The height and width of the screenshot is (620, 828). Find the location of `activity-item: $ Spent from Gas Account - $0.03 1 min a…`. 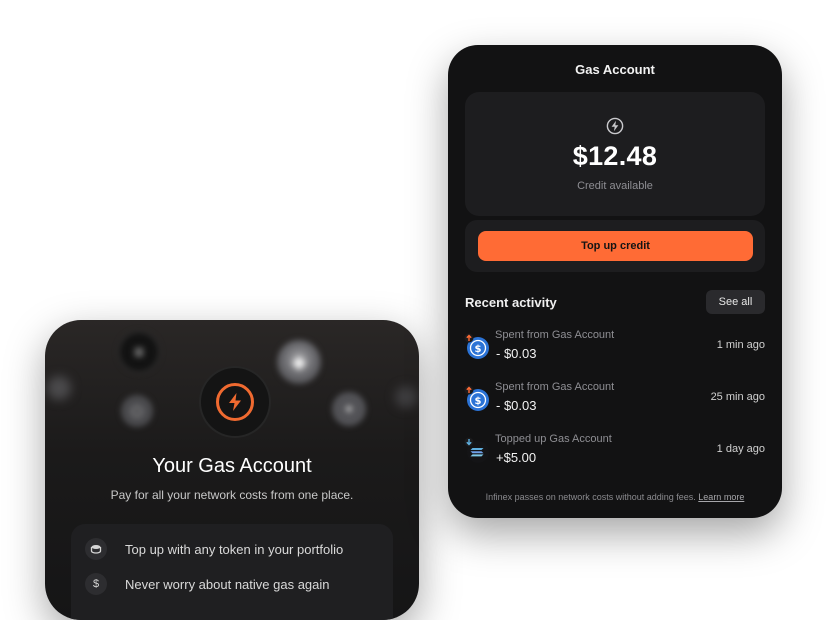

activity-item: $ Spent from Gas Account - $0.03 1 min a… is located at coordinates (615, 347).